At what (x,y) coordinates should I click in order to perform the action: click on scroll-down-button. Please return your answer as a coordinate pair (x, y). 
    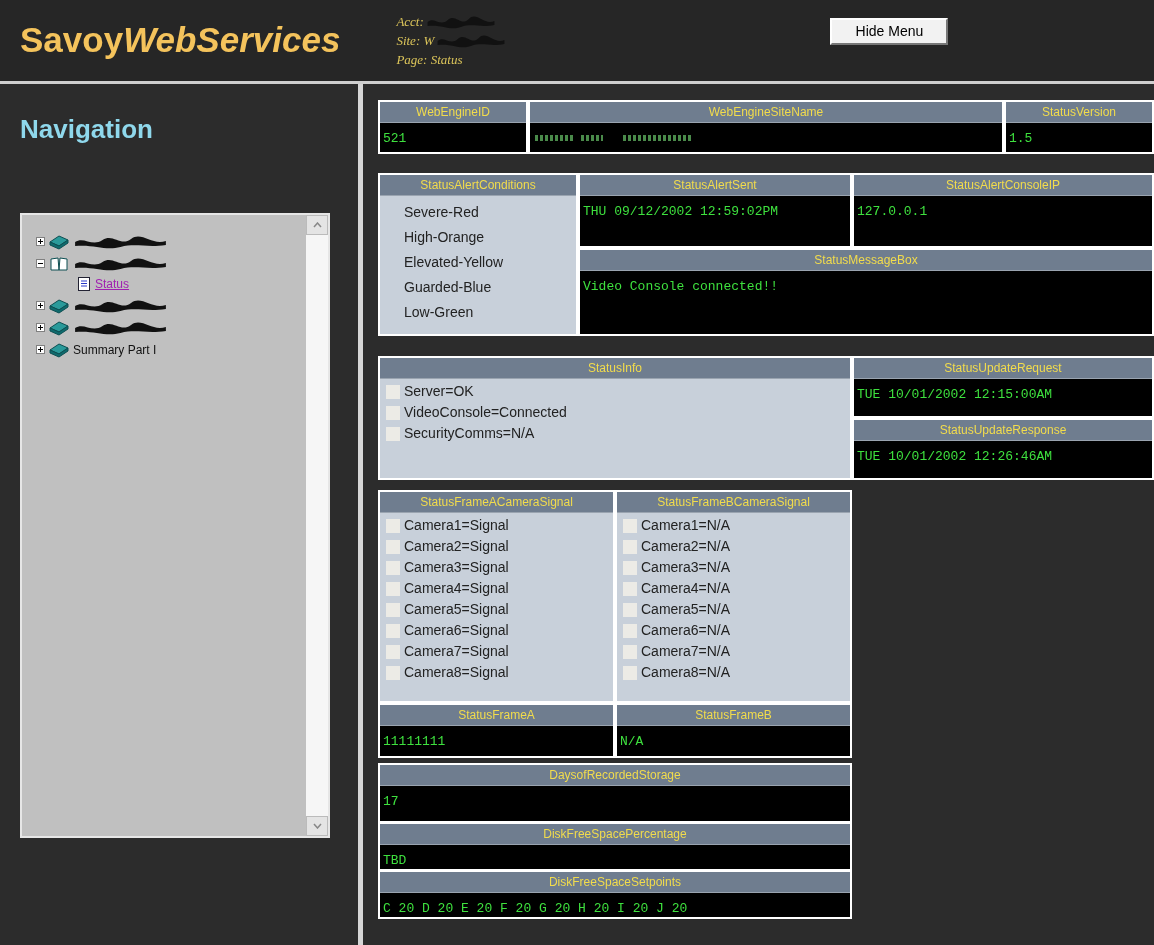
    Looking at the image, I should click on (317, 826).